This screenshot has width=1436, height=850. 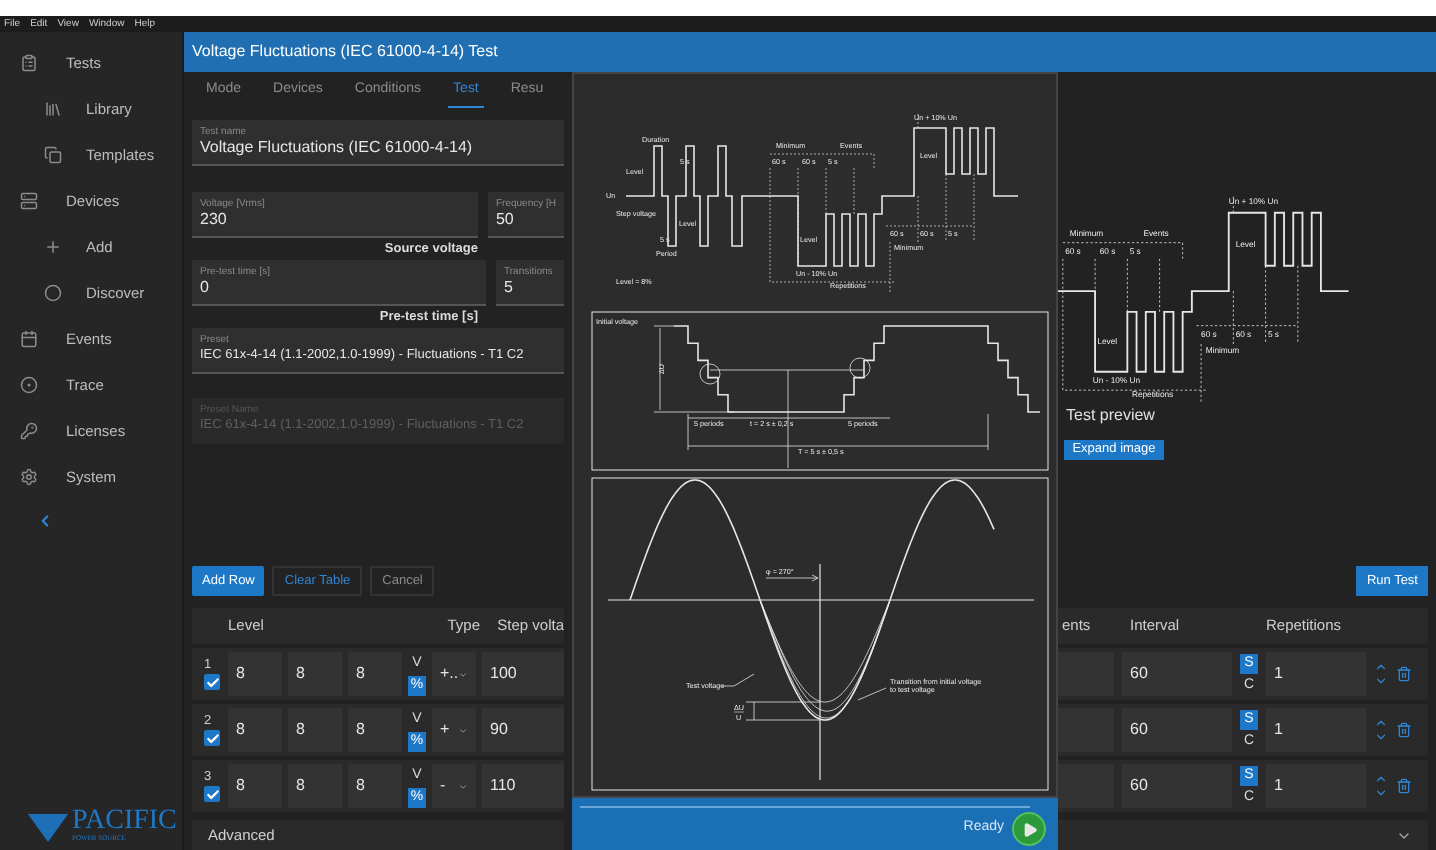 I want to click on logo-name: PACIFIC, so click(x=124, y=821).